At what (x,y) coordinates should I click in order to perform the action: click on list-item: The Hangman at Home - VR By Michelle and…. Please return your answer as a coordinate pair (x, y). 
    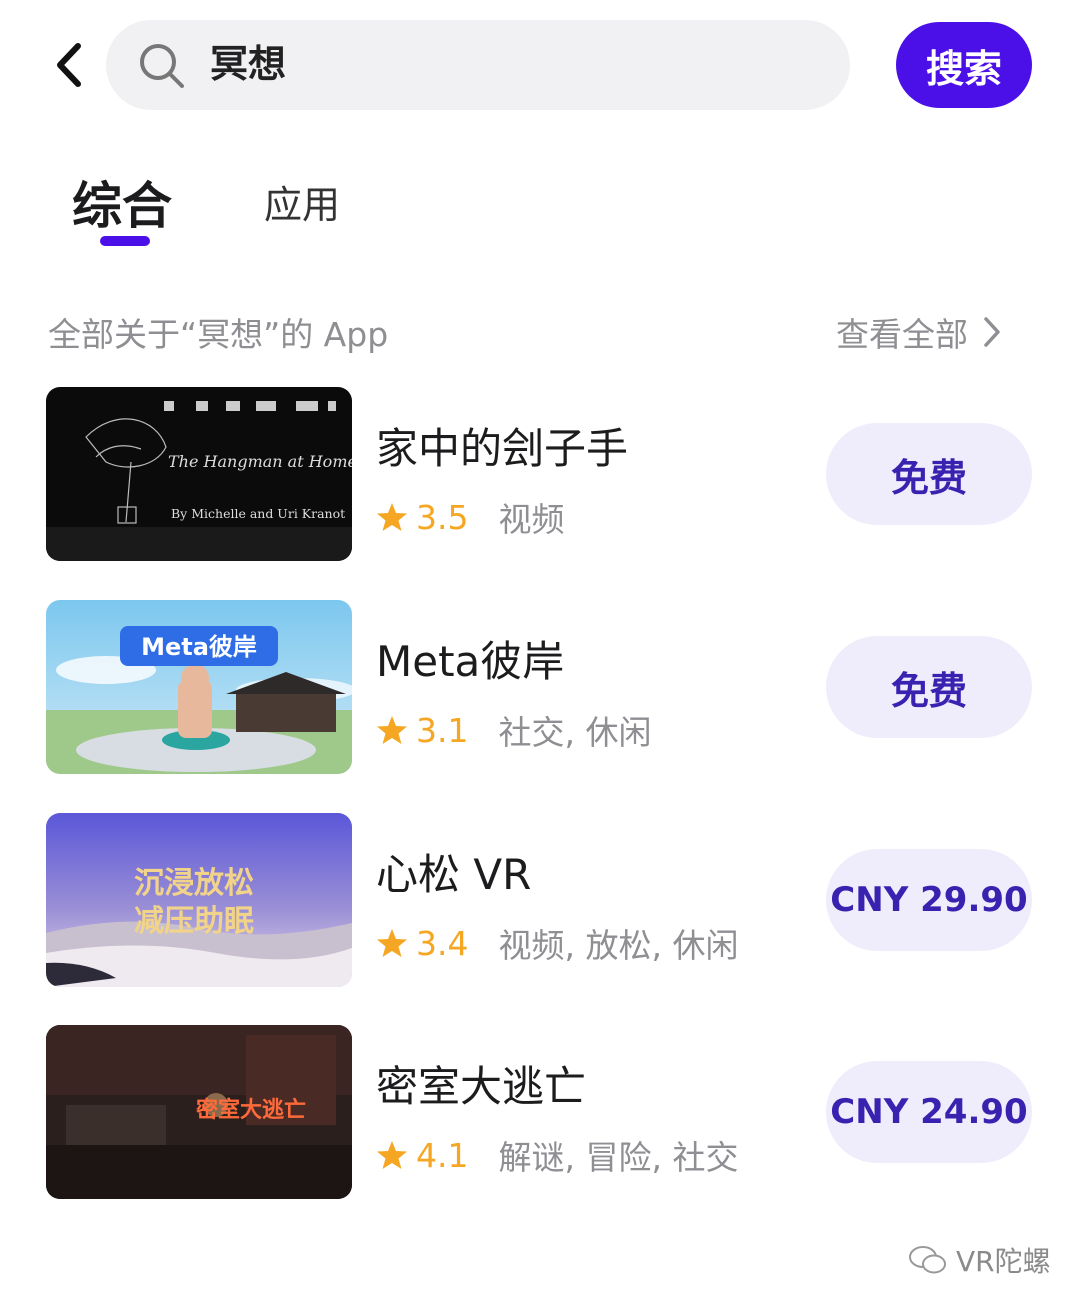
    Looking at the image, I should click on (540, 475).